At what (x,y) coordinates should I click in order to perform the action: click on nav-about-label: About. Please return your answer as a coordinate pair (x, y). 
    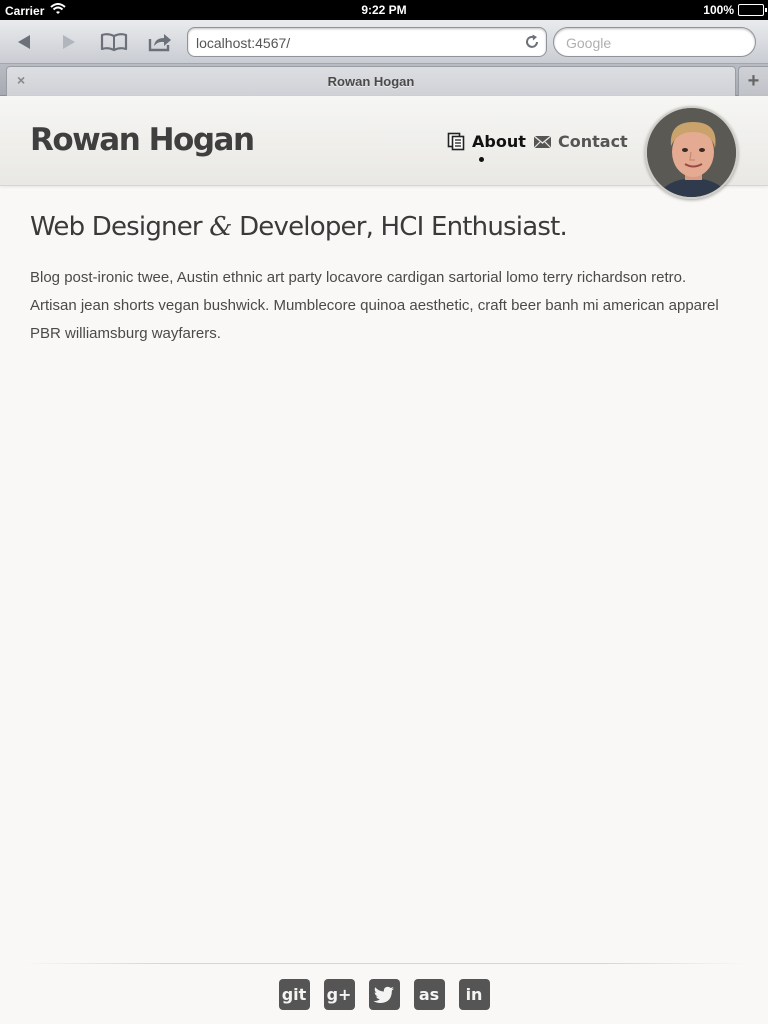
    Looking at the image, I should click on (499, 141).